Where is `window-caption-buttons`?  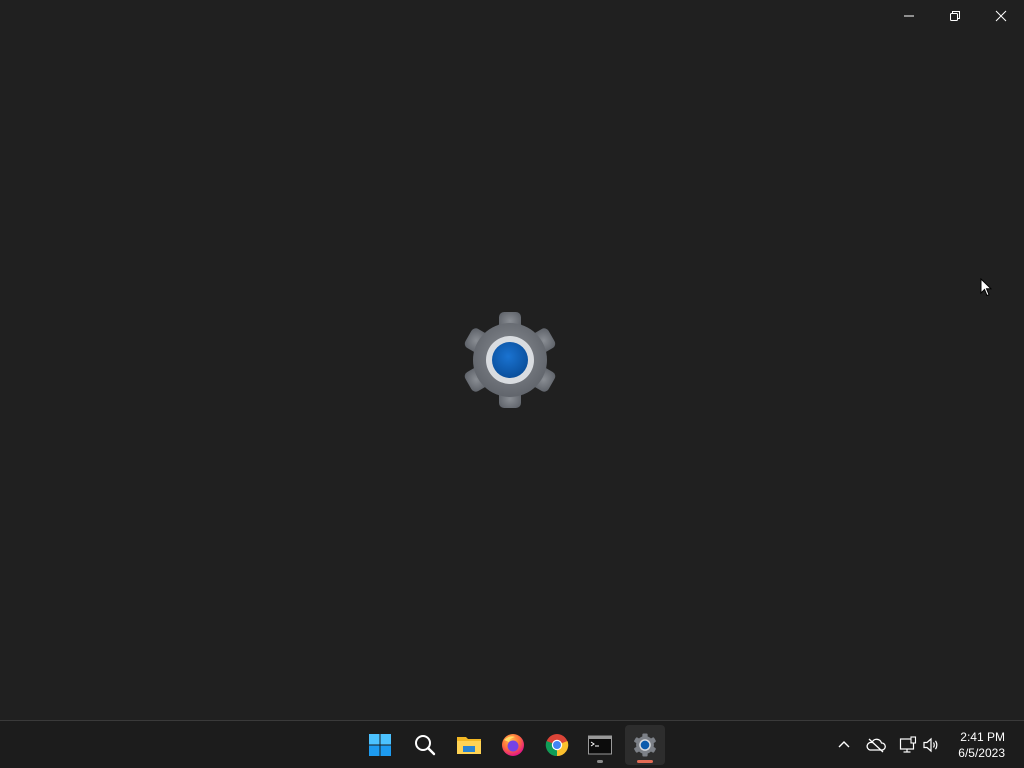
window-caption-buttons is located at coordinates (955, 16).